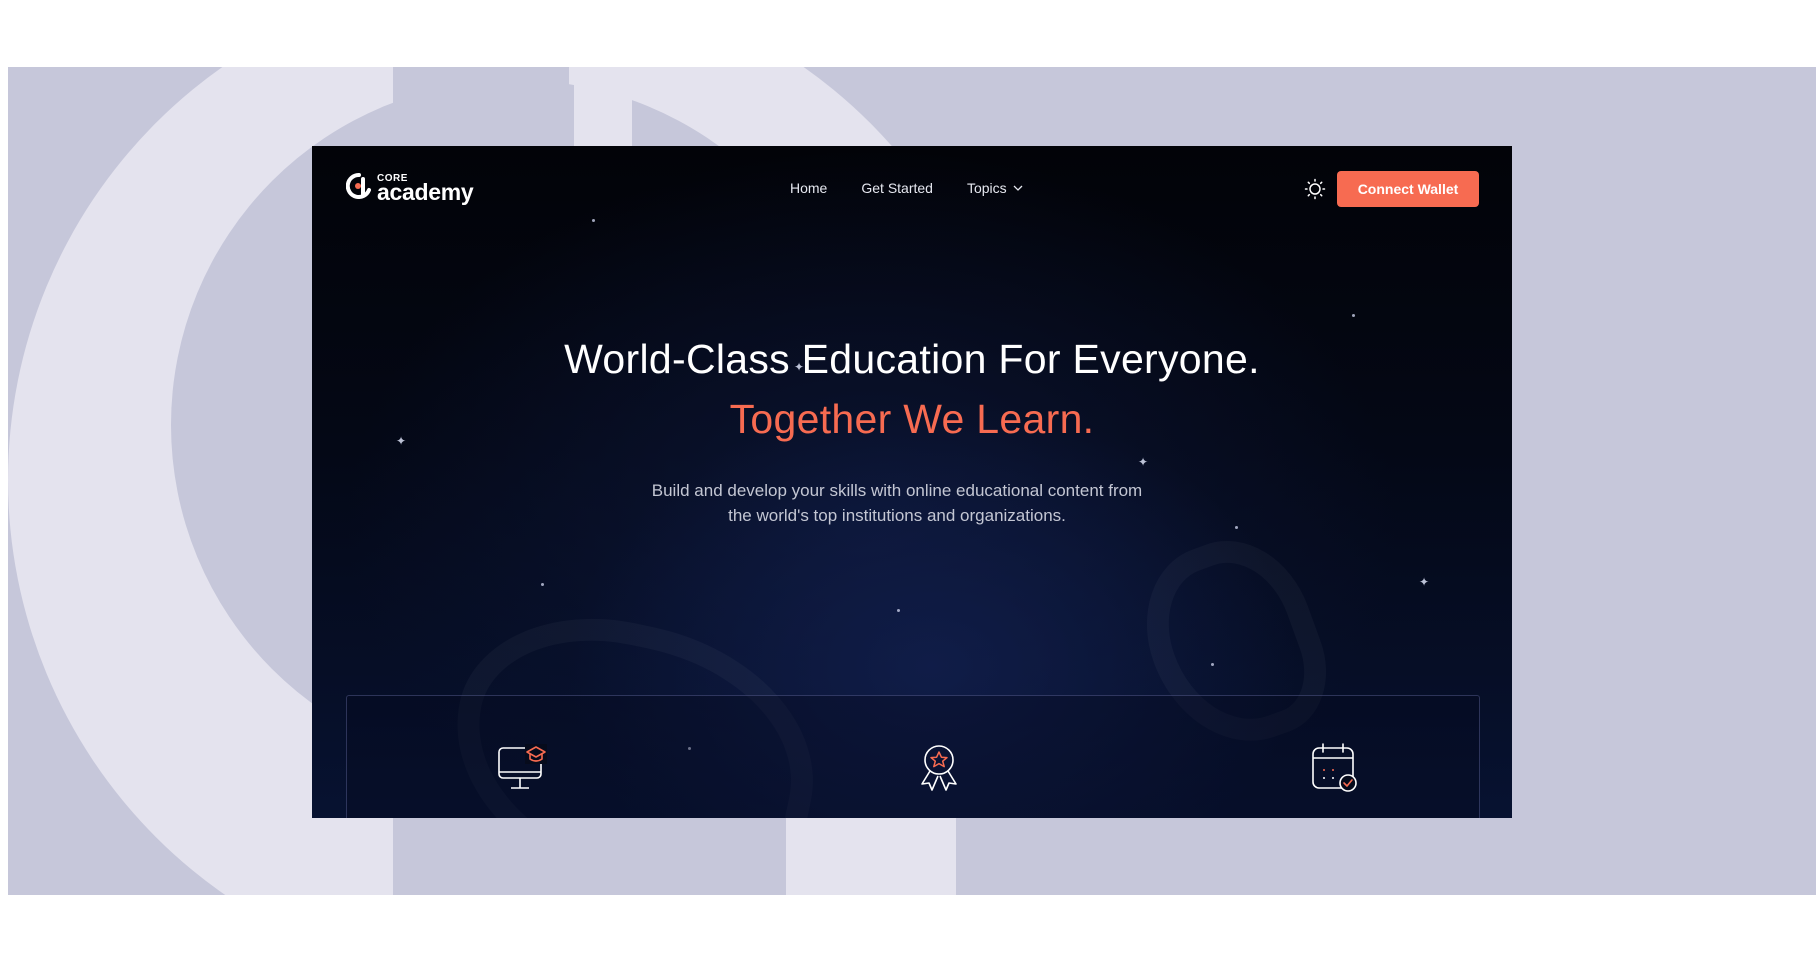 The image size is (1816, 964). What do you see at coordinates (912, 359) in the screenshot?
I see `hero-title: World-Class Education For Everyone.` at bounding box center [912, 359].